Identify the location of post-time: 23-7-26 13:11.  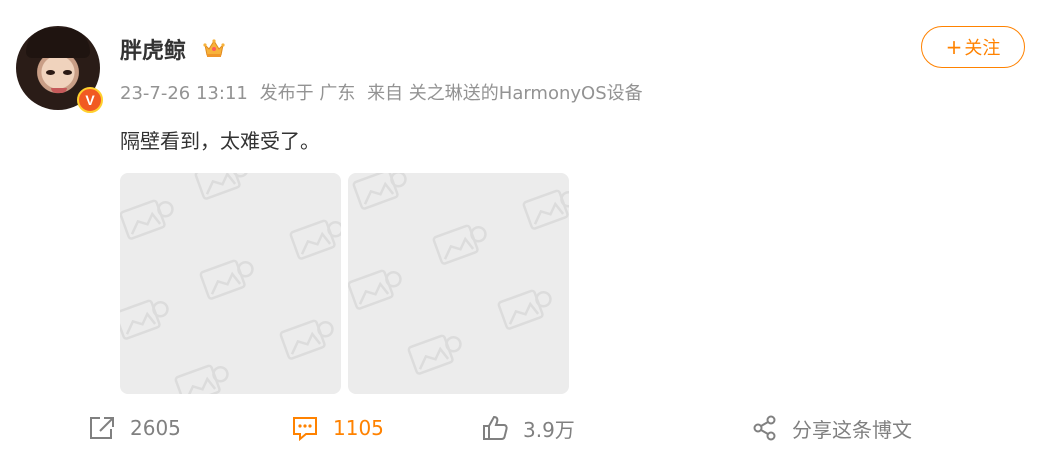
(184, 93).